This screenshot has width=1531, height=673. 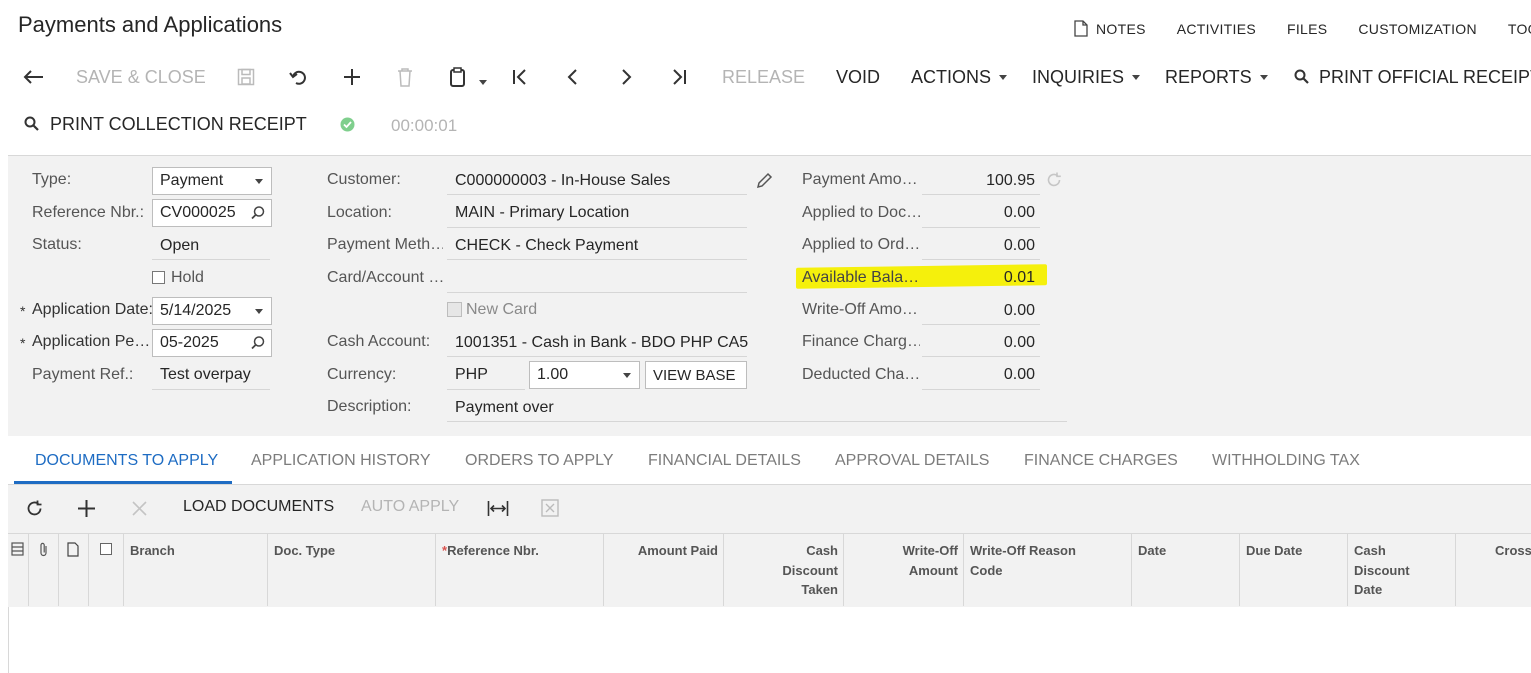 I want to click on description-input: Payment over, so click(x=504, y=408).